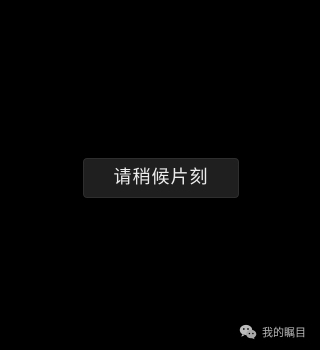 This screenshot has height=350, width=320. I want to click on loading-message: 请稍候片刻, so click(161, 177).